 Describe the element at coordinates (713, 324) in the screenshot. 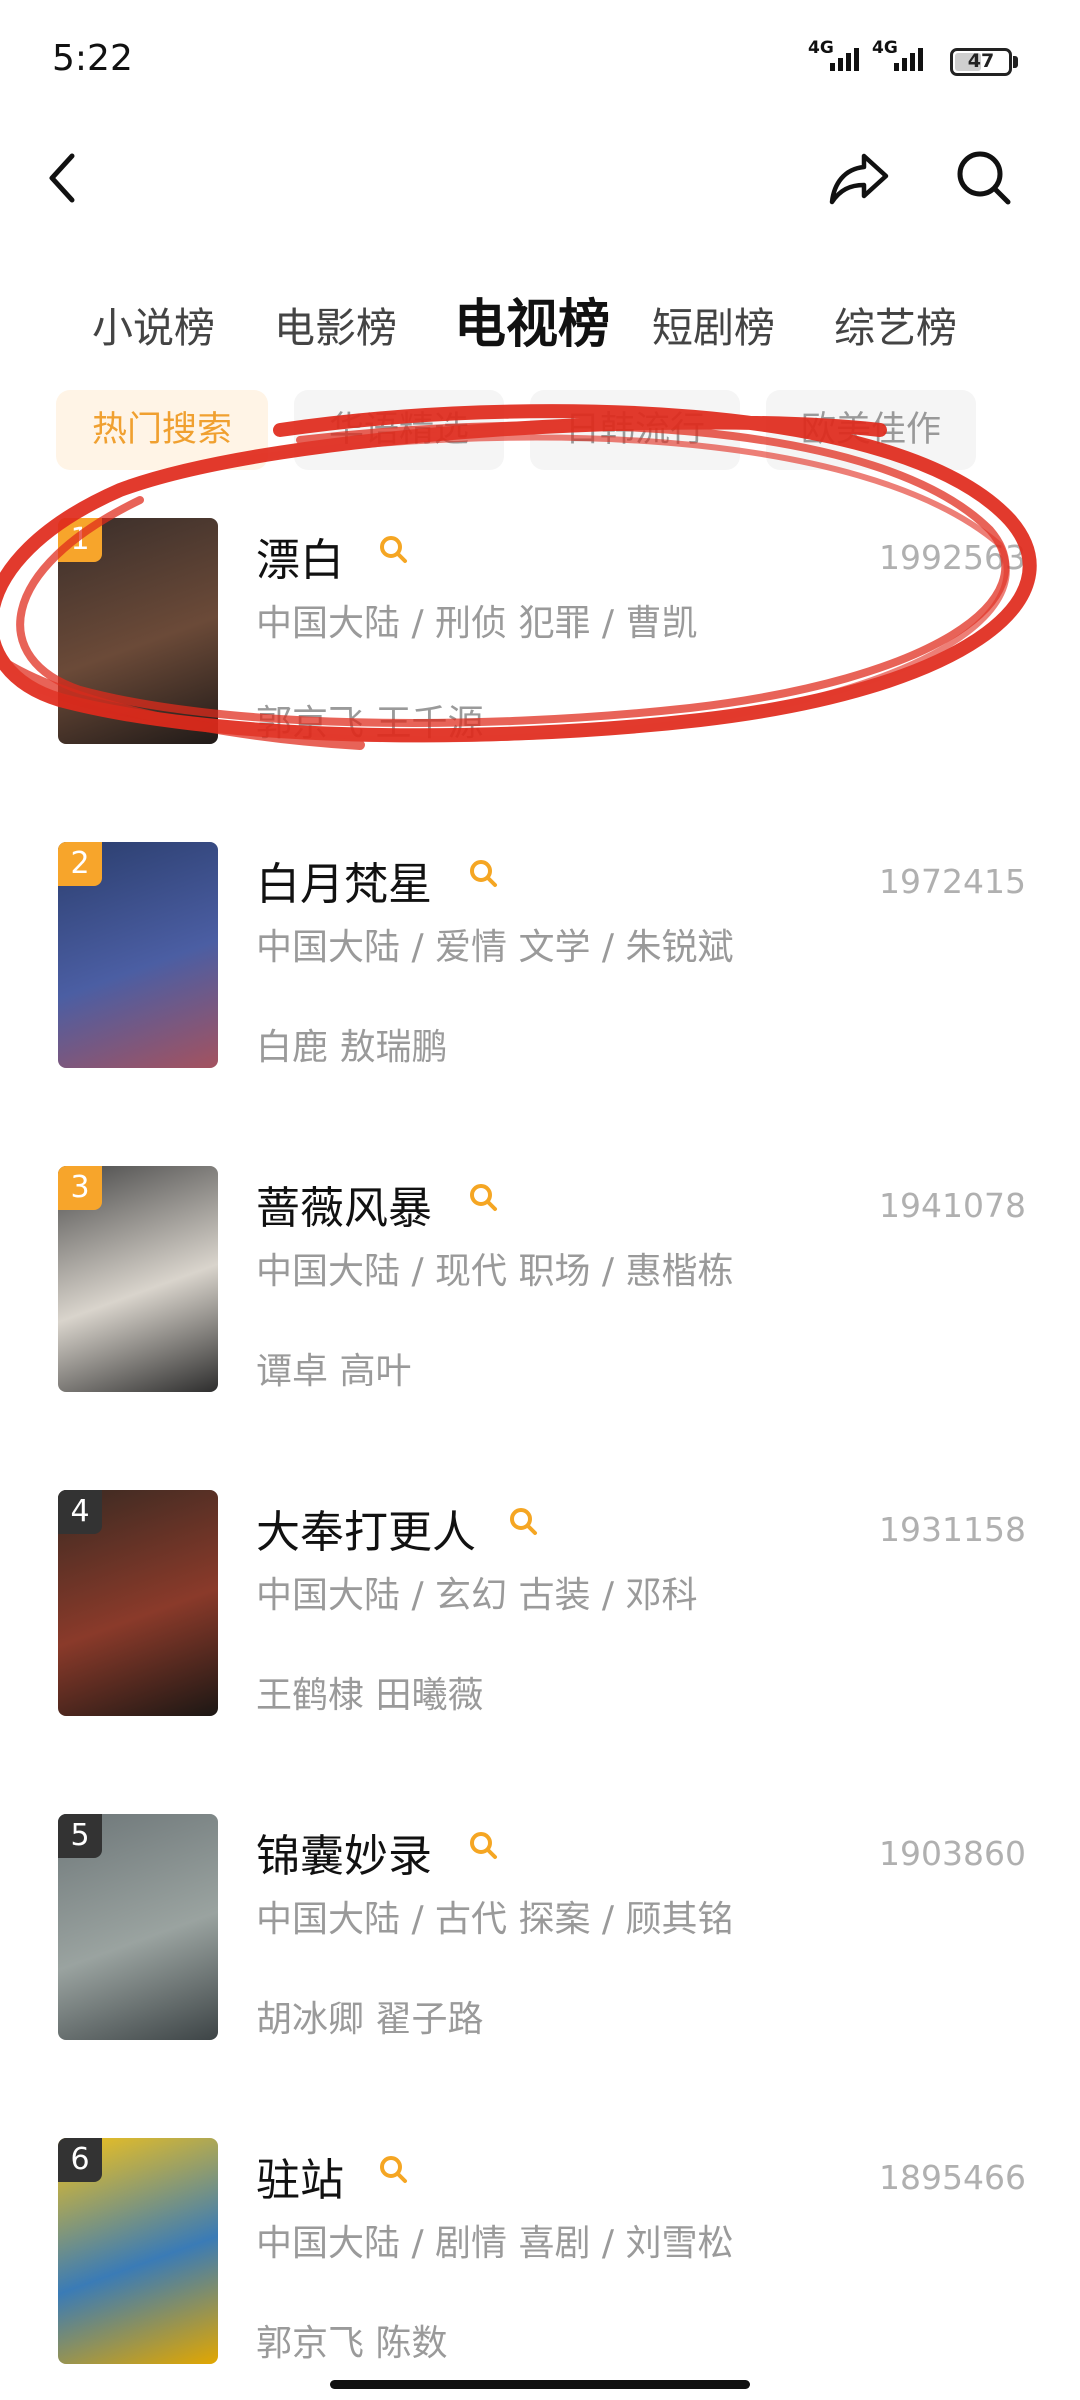

I see `tab-short-drama-rank: 短剧榜` at that location.